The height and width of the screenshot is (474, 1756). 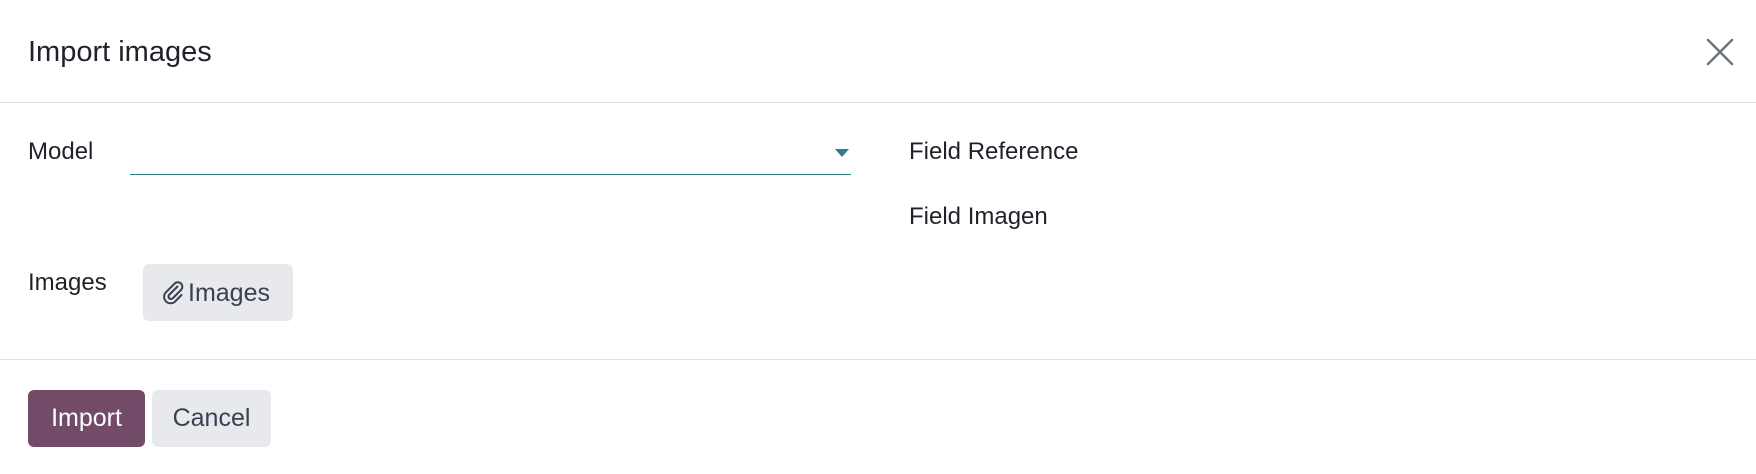 I want to click on model-label: Model, so click(x=61, y=151).